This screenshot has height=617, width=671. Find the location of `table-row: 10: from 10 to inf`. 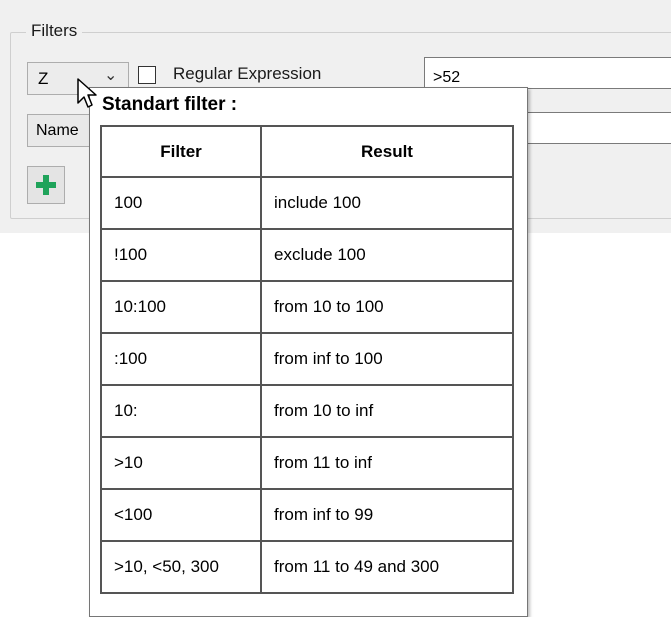

table-row: 10: from 10 to inf is located at coordinates (307, 411).